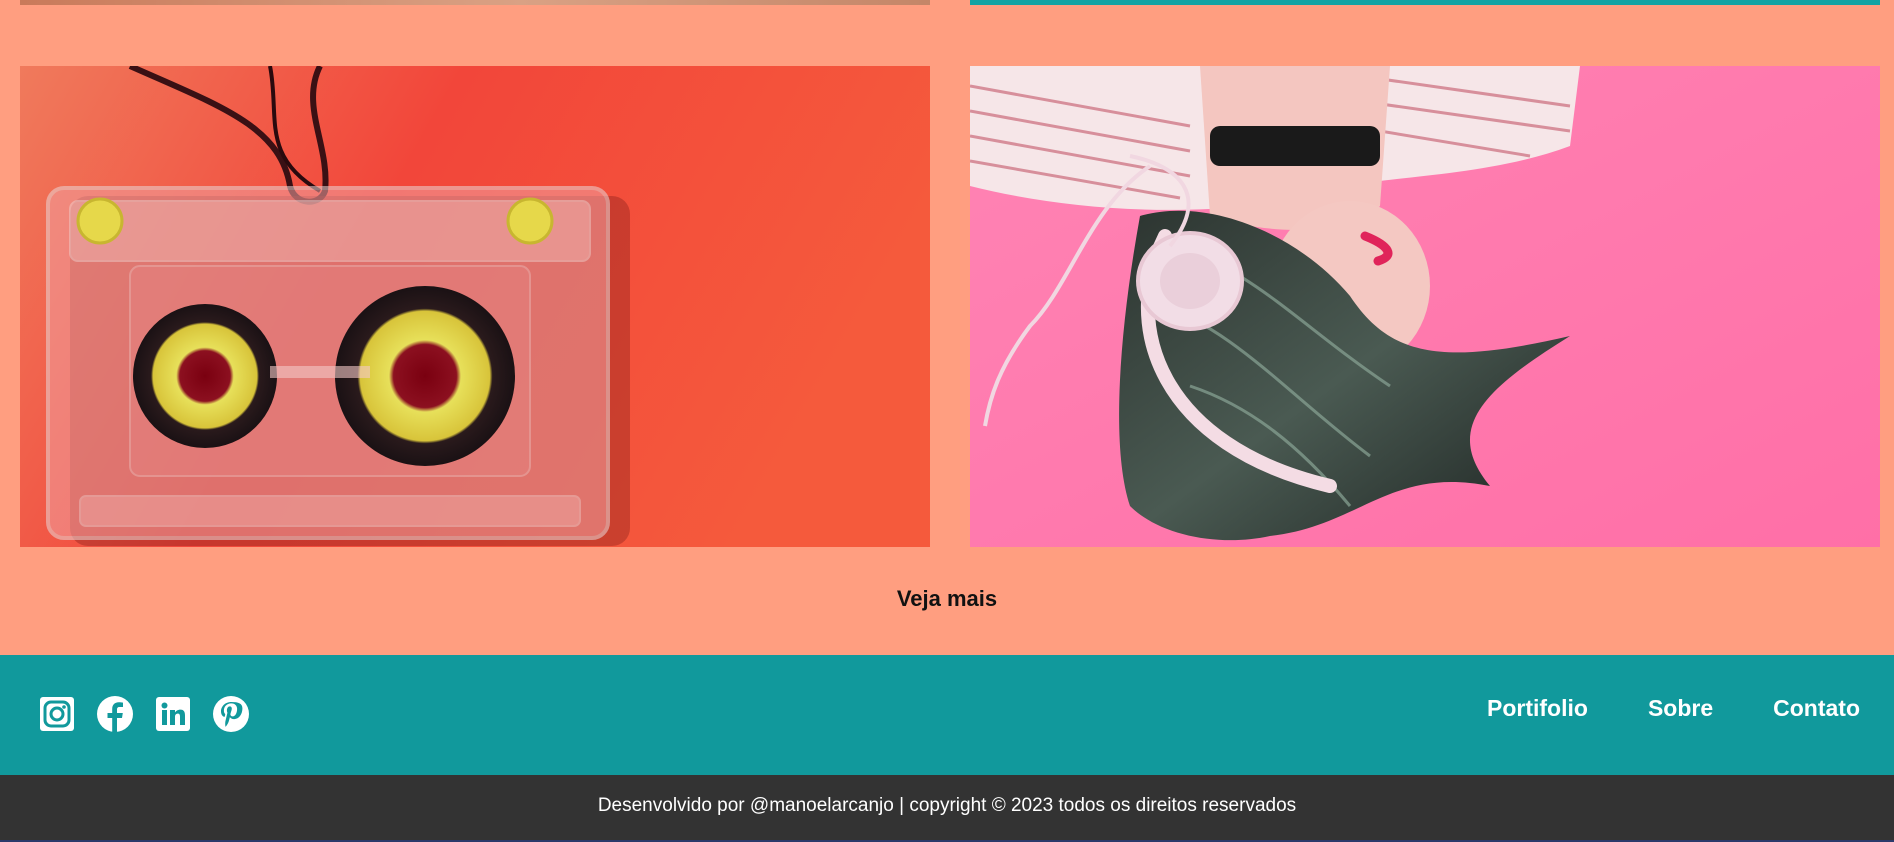 Image resolution: width=1894 pixels, height=842 pixels. I want to click on social-links, so click(144, 714).